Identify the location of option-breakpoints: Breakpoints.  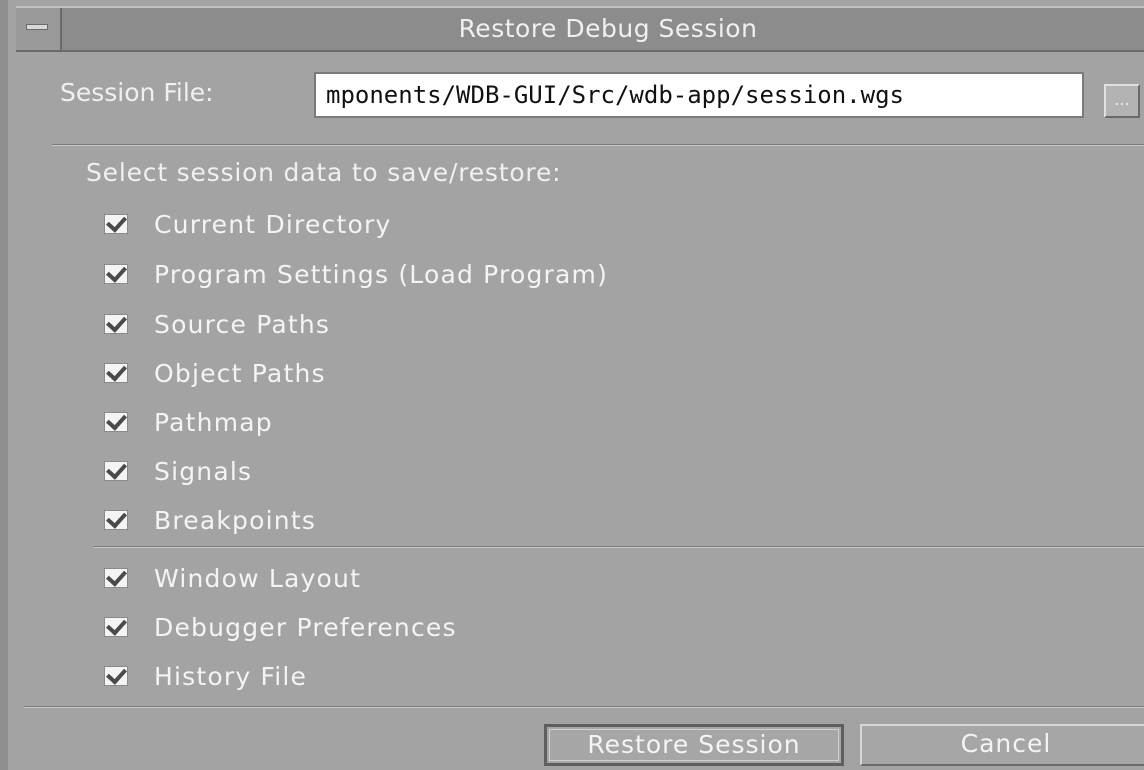
(210, 520).